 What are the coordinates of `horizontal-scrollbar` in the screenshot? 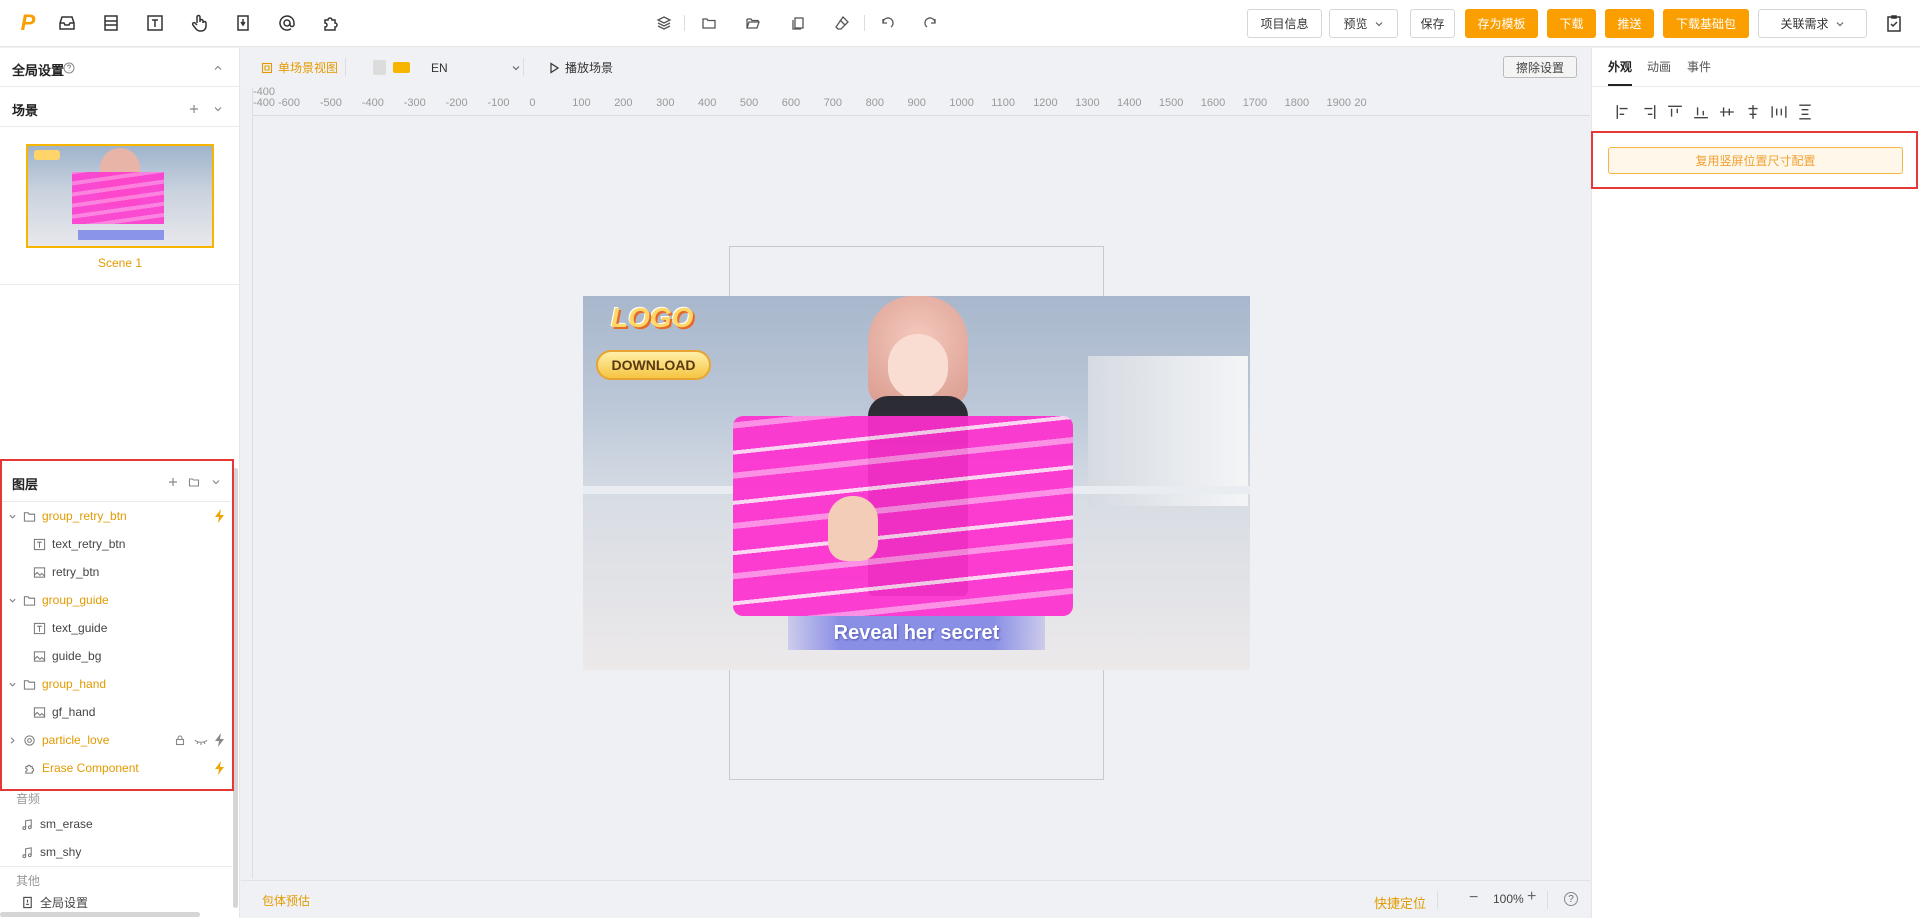 It's located at (100, 914).